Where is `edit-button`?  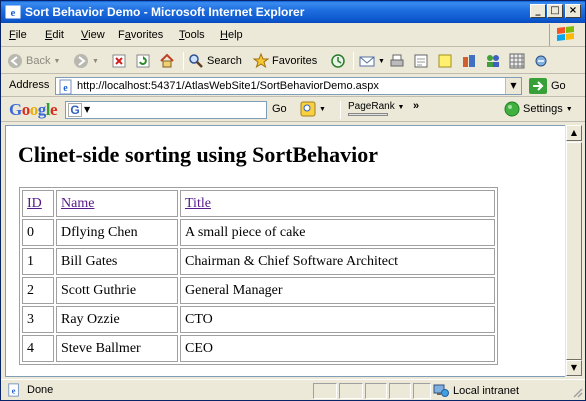 edit-button is located at coordinates (421, 61).